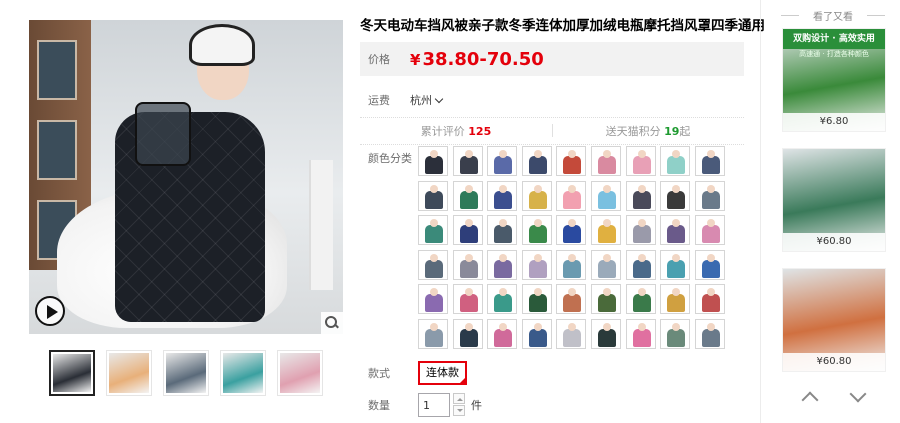 The width and height of the screenshot is (900, 423). What do you see at coordinates (332, 323) in the screenshot?
I see `zoom-icon` at bounding box center [332, 323].